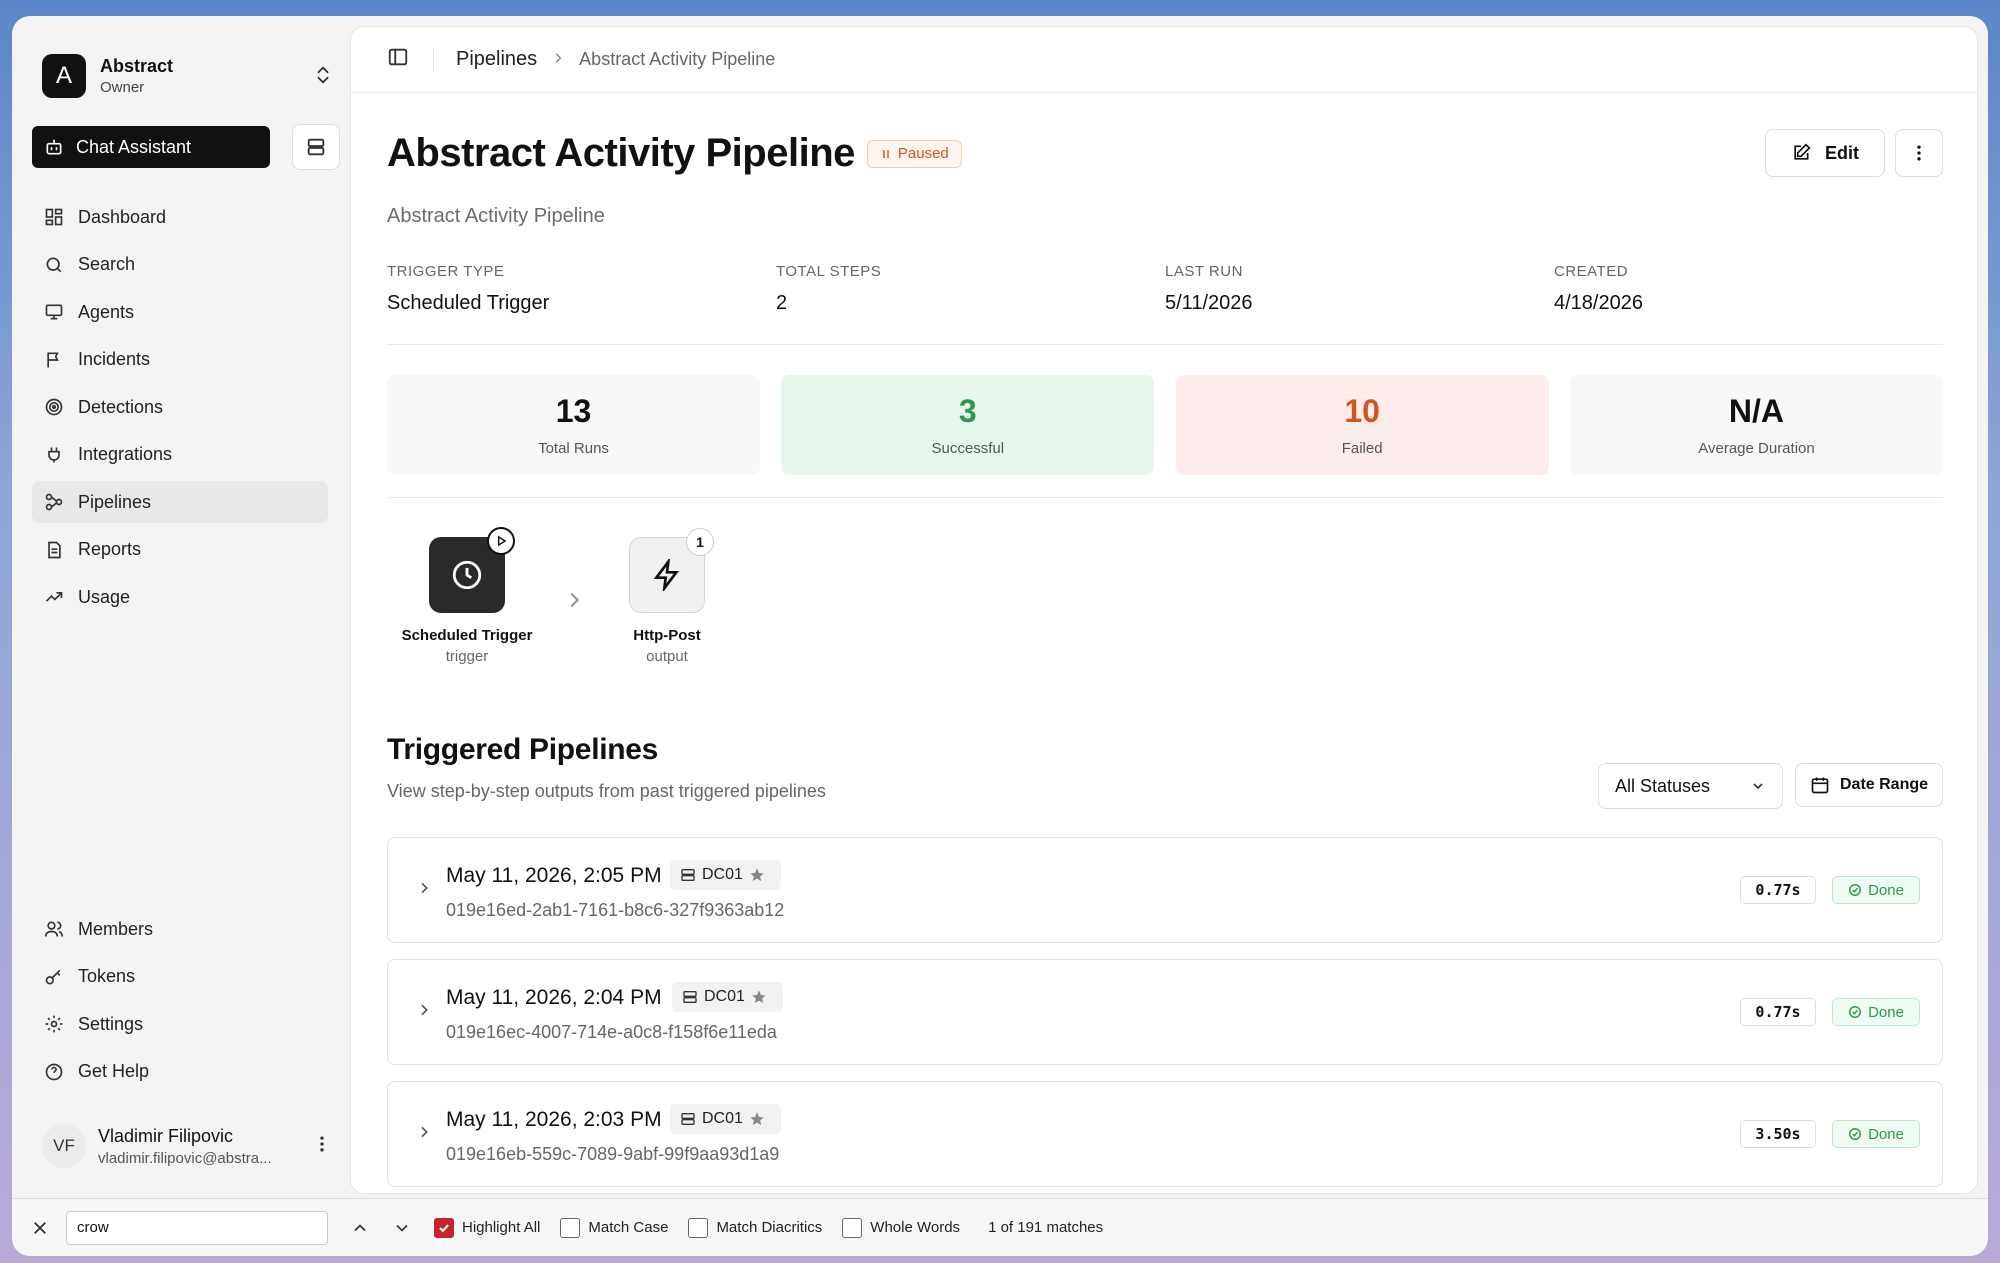 This screenshot has height=1263, width=2000. What do you see at coordinates (180, 550) in the screenshot?
I see `sidebar-item-reports: Reports` at bounding box center [180, 550].